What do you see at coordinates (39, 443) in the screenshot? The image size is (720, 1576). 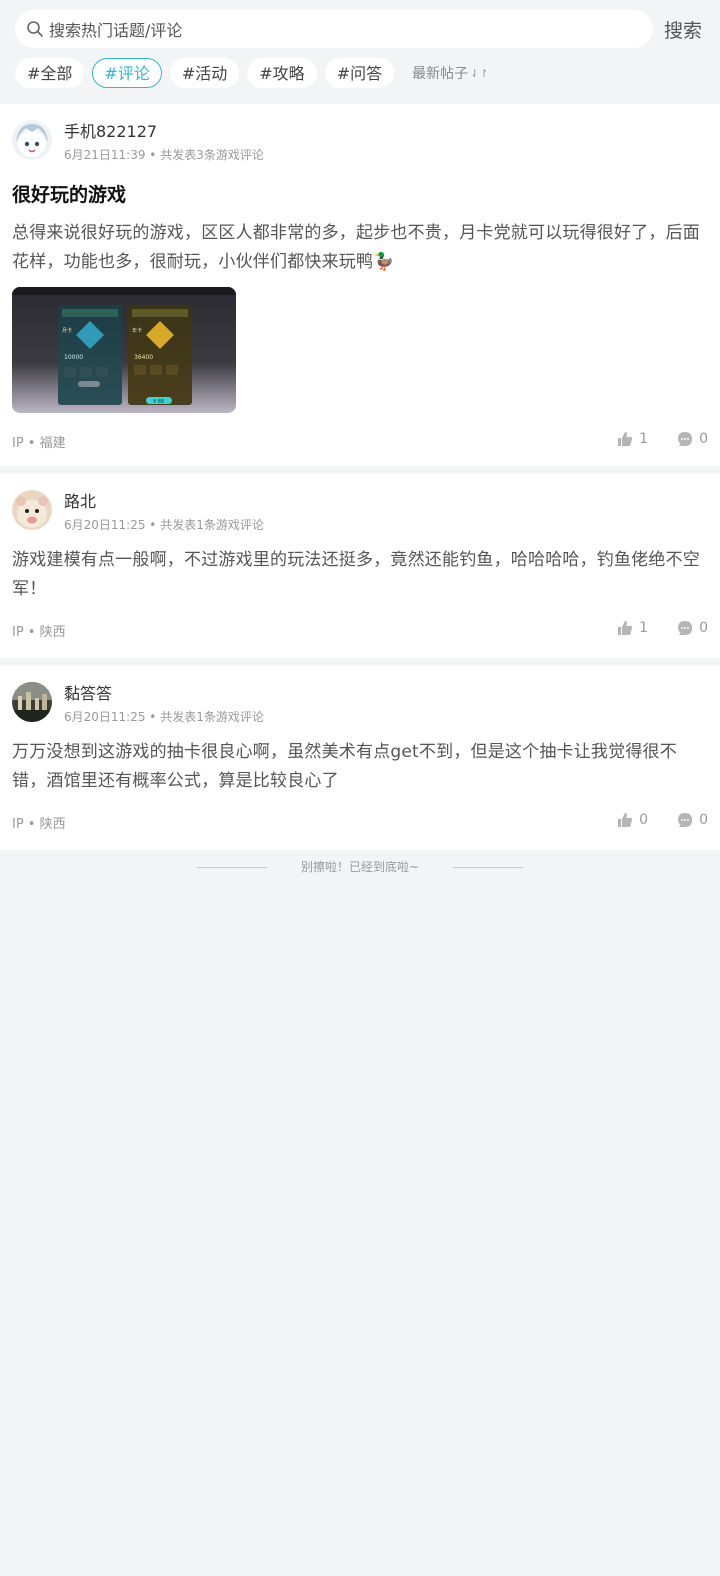 I see `ip-location: IP • 福建` at bounding box center [39, 443].